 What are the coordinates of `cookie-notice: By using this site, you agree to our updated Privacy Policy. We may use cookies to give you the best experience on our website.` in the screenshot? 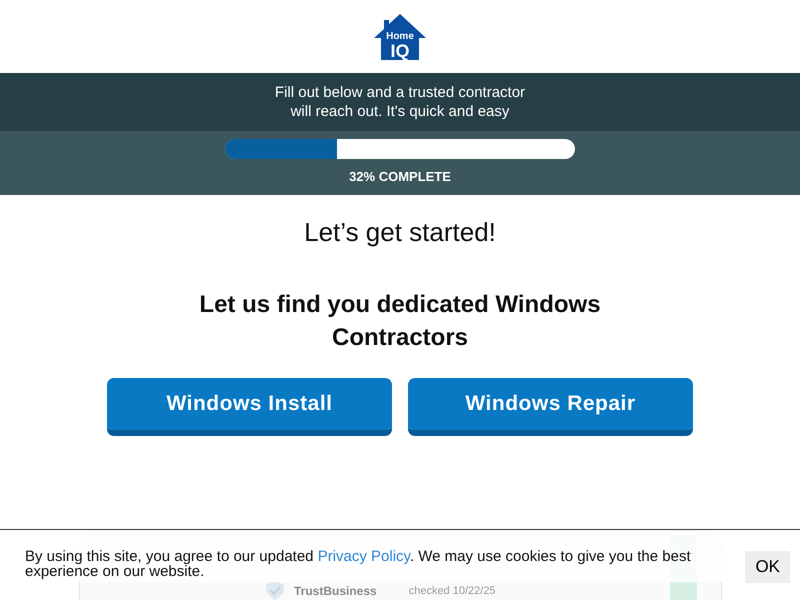 It's located at (358, 564).